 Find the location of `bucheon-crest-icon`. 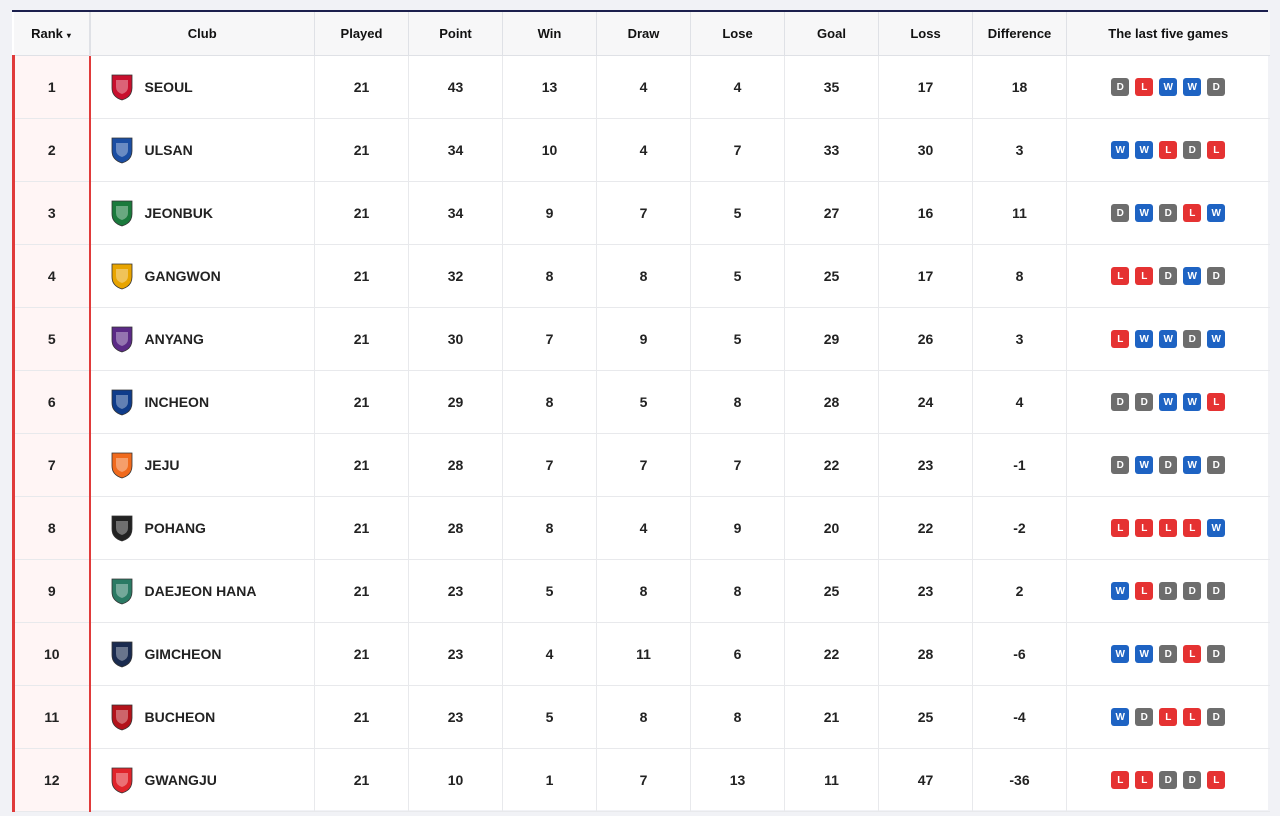

bucheon-crest-icon is located at coordinates (121, 717).